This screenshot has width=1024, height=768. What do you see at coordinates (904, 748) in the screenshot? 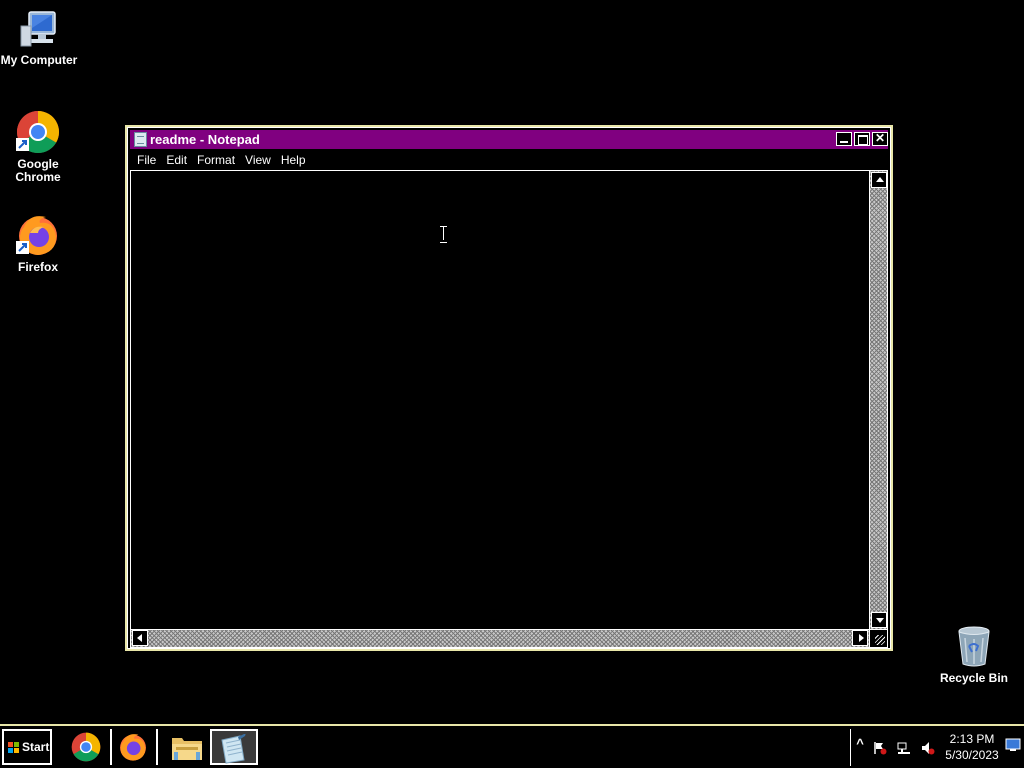
I see `network-icon` at bounding box center [904, 748].